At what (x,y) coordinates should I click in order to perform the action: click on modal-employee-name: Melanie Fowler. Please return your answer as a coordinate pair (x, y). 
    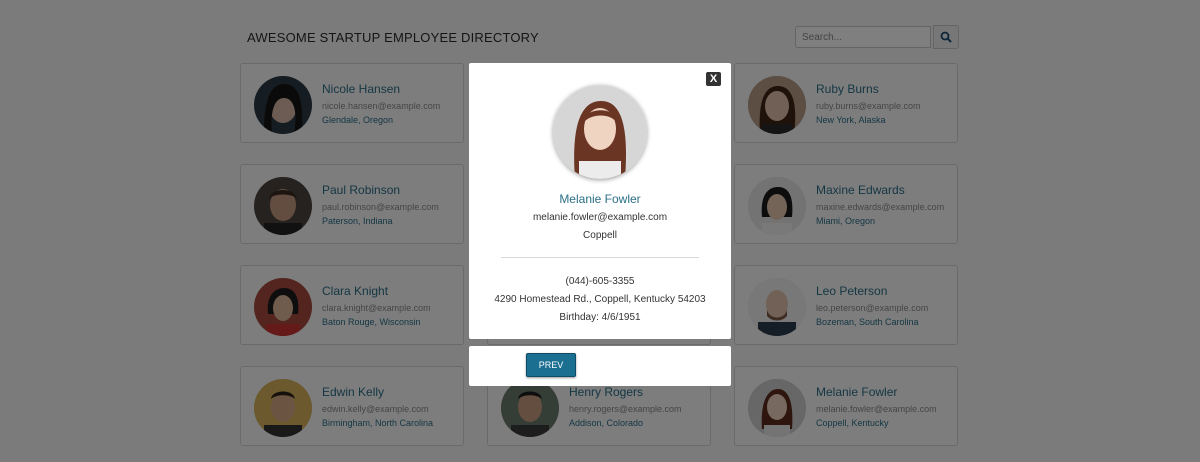
    Looking at the image, I should click on (600, 199).